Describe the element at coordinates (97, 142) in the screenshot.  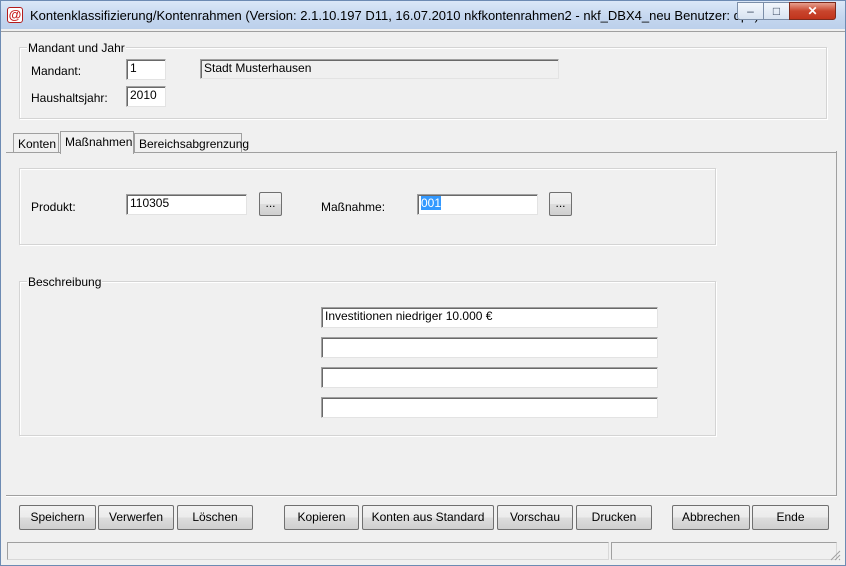
I see `tab-massnahmen: Maßnahmen` at that location.